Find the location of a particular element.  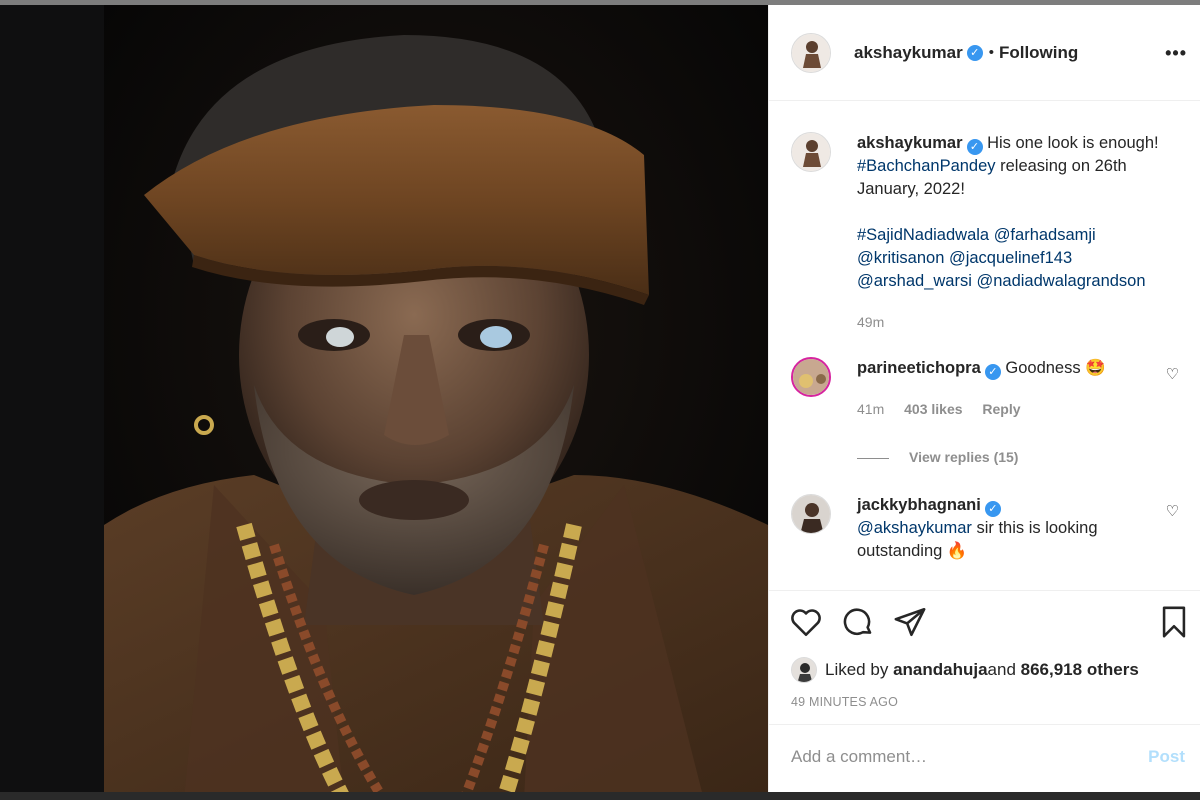

reply-button: Reply is located at coordinates (1001, 409).